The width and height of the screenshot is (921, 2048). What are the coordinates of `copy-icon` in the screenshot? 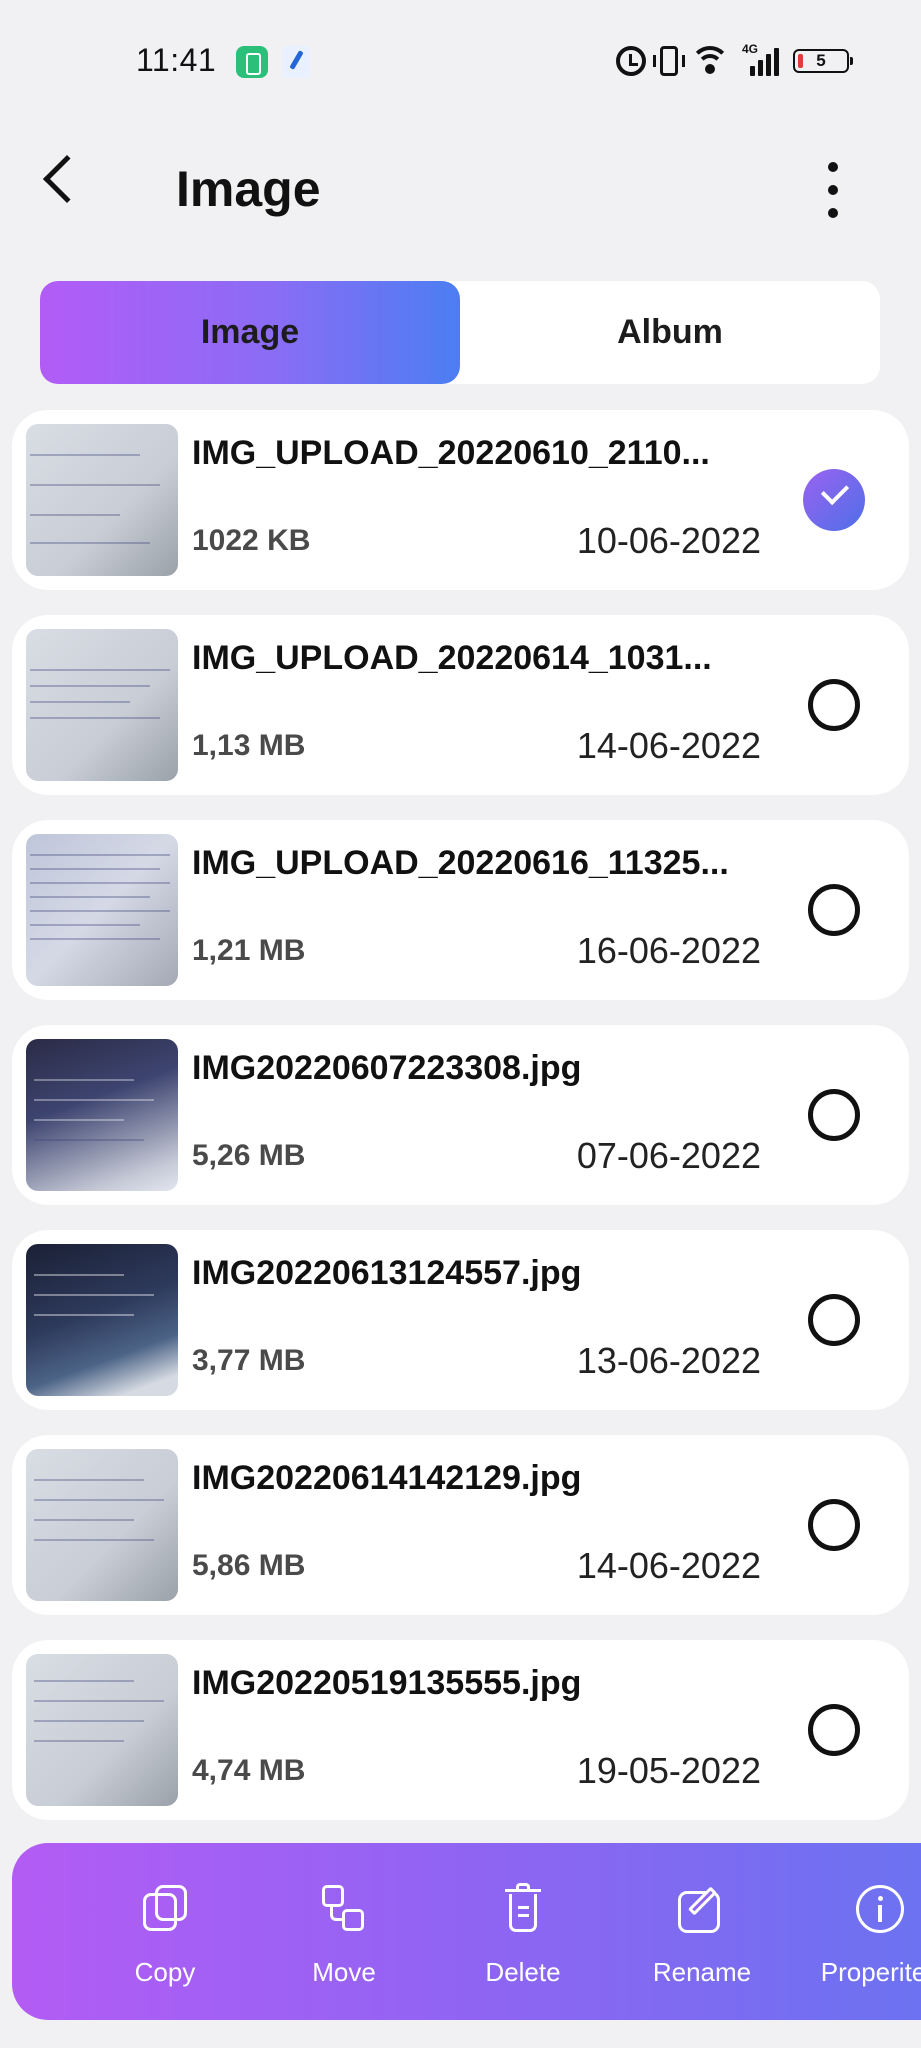 It's located at (165, 1909).